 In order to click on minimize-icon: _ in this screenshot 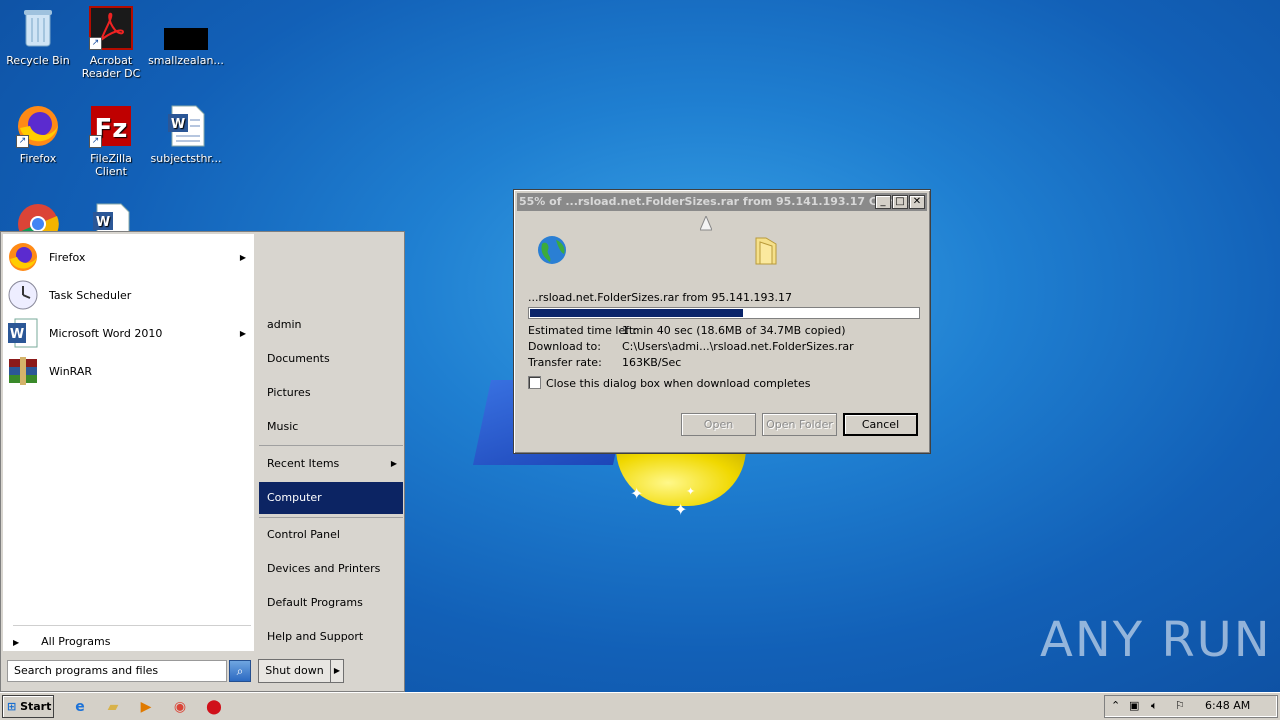, I will do `click(883, 202)`.